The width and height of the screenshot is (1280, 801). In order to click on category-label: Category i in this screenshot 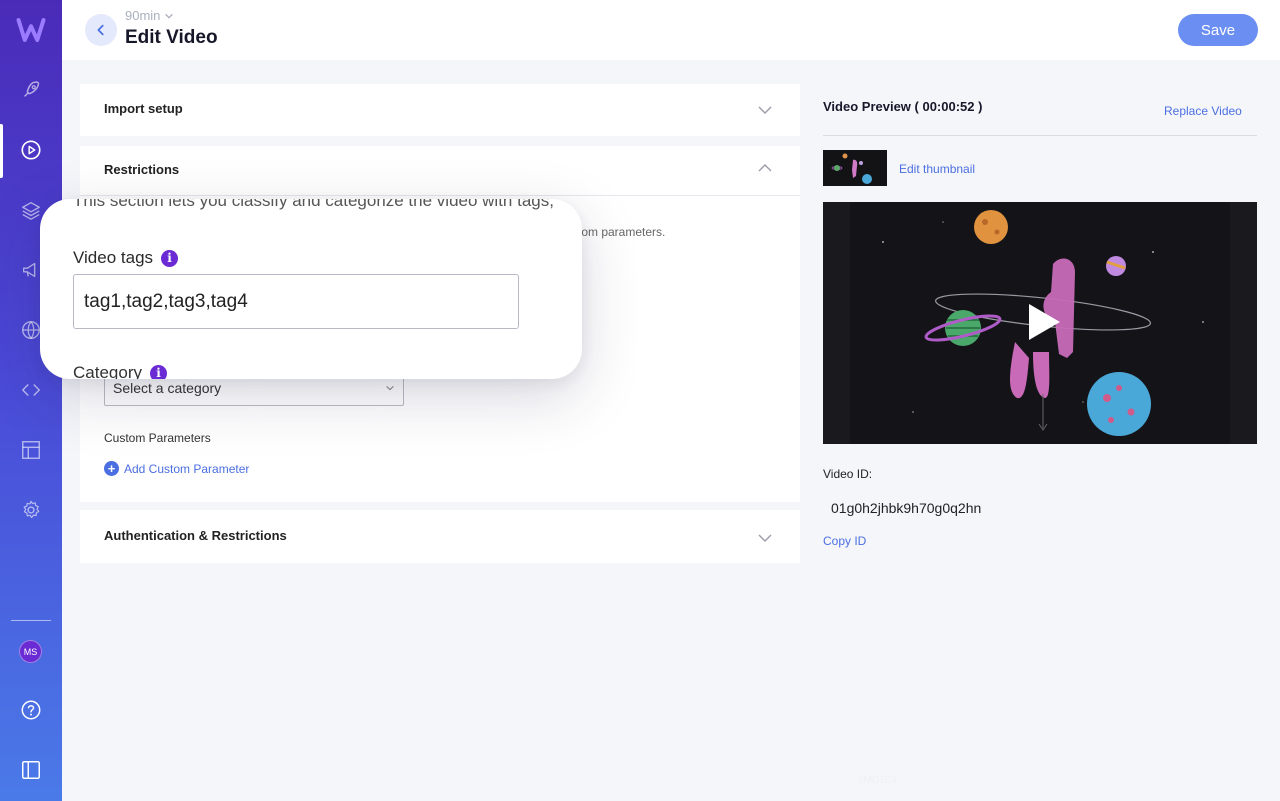, I will do `click(120, 371)`.